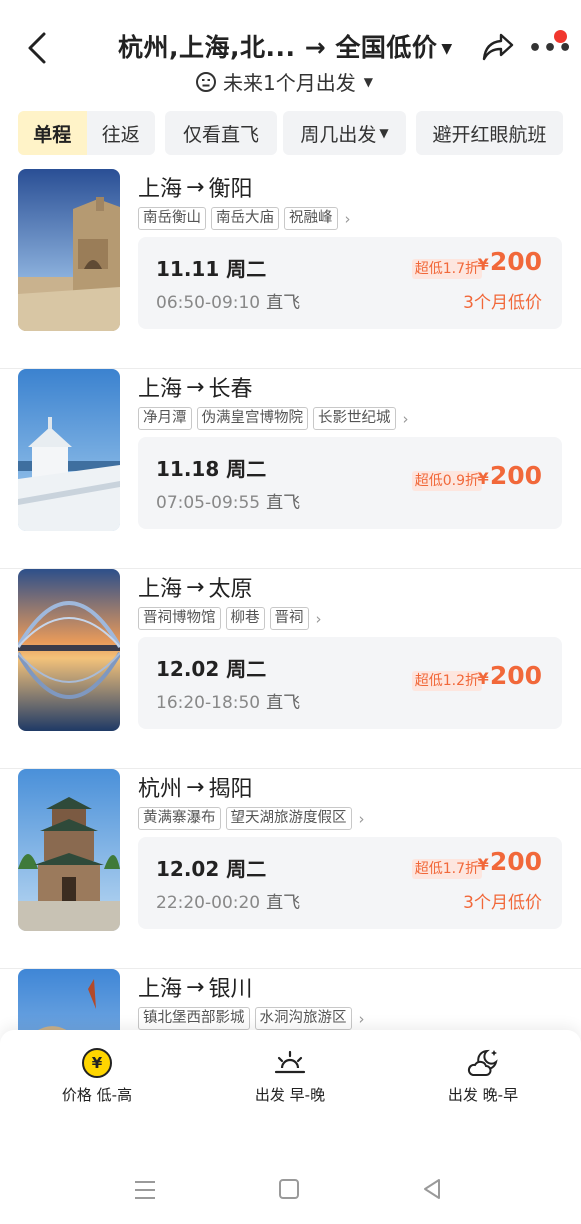 The height and width of the screenshot is (1224, 581). What do you see at coordinates (172, 218) in the screenshot?
I see `attraction-tag: 南岳衡山` at bounding box center [172, 218].